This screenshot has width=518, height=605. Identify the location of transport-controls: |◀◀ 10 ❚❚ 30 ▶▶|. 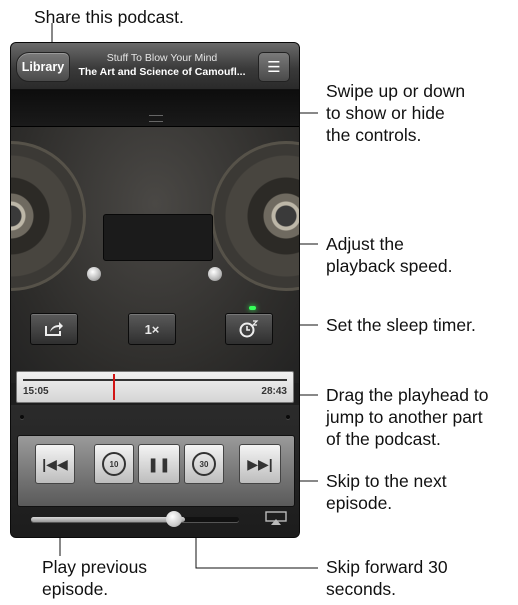
(156, 471).